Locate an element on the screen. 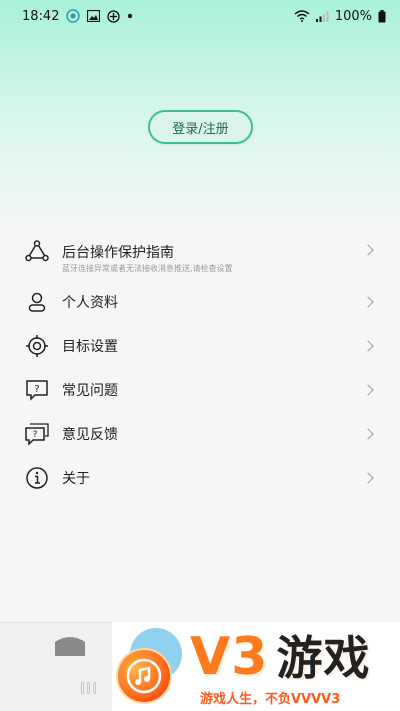 The width and height of the screenshot is (400, 711). triangle-nodes-icon is located at coordinates (37, 251).